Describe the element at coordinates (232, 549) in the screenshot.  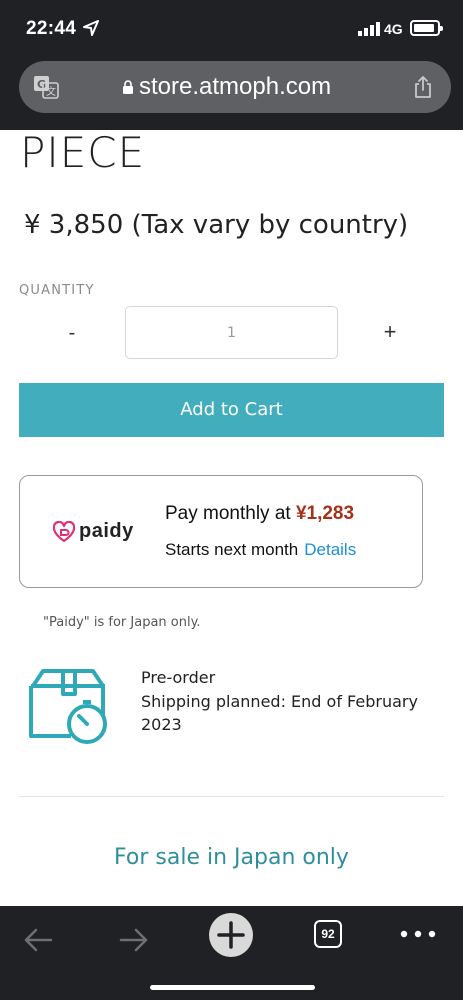
I see `starts-text: Starts next month` at that location.